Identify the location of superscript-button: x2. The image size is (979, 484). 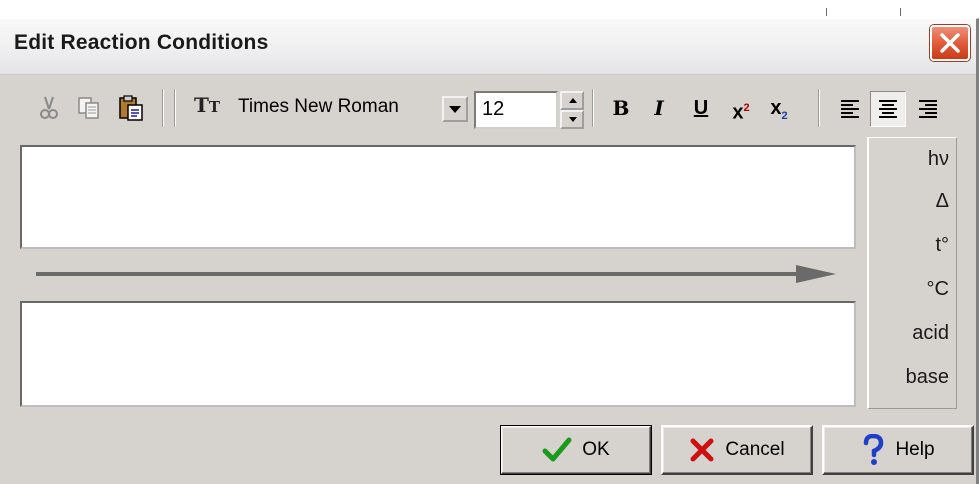
(741, 108).